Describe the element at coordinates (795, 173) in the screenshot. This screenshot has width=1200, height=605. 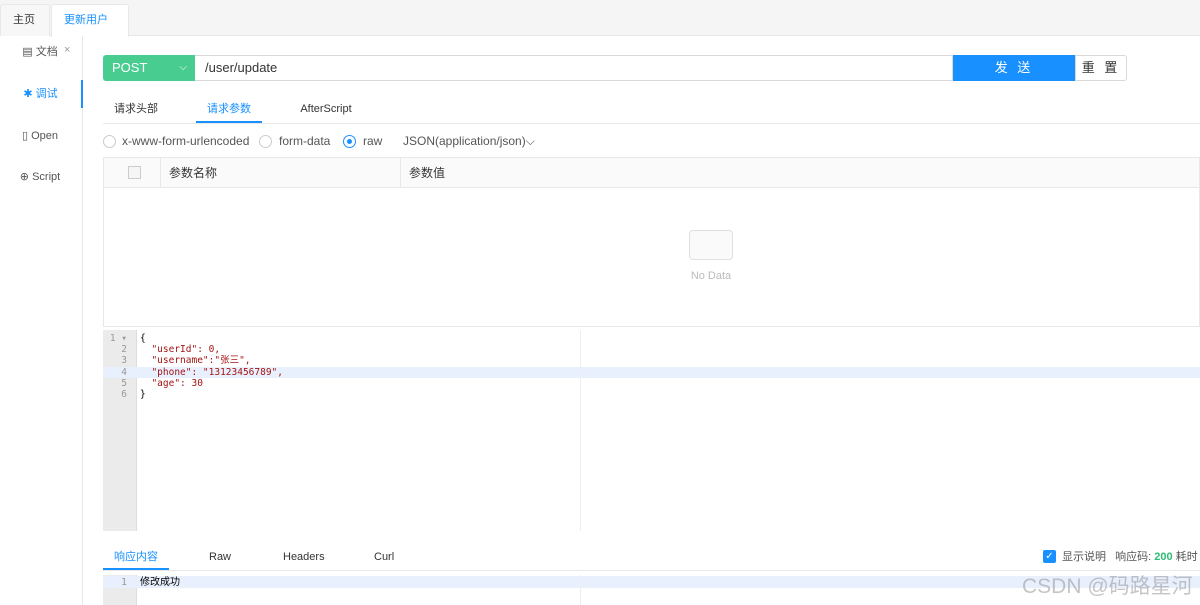
I see `column-header-value: 参数值` at that location.